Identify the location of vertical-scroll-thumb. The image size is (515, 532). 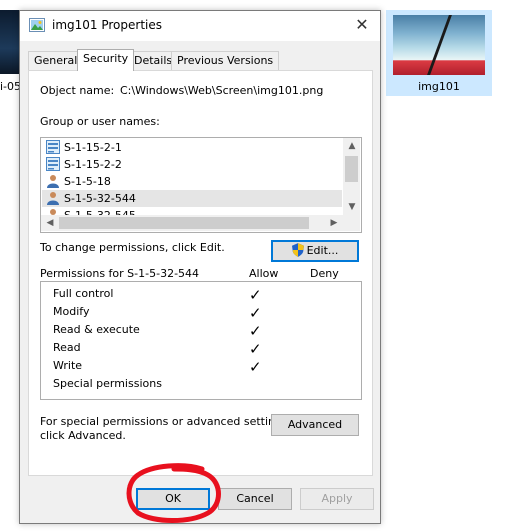
(351, 169).